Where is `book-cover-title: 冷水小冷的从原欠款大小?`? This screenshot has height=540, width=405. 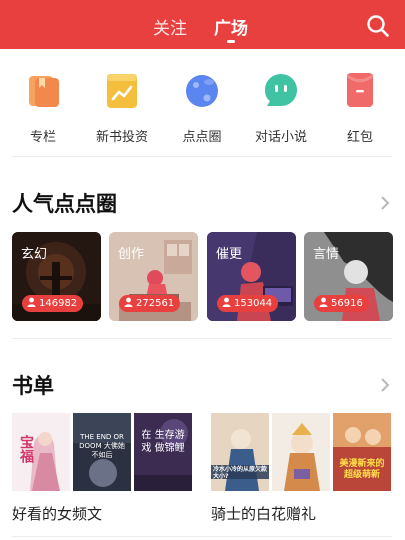
book-cover-title: 冷水小冷的从原欠款大小? is located at coordinates (240, 473).